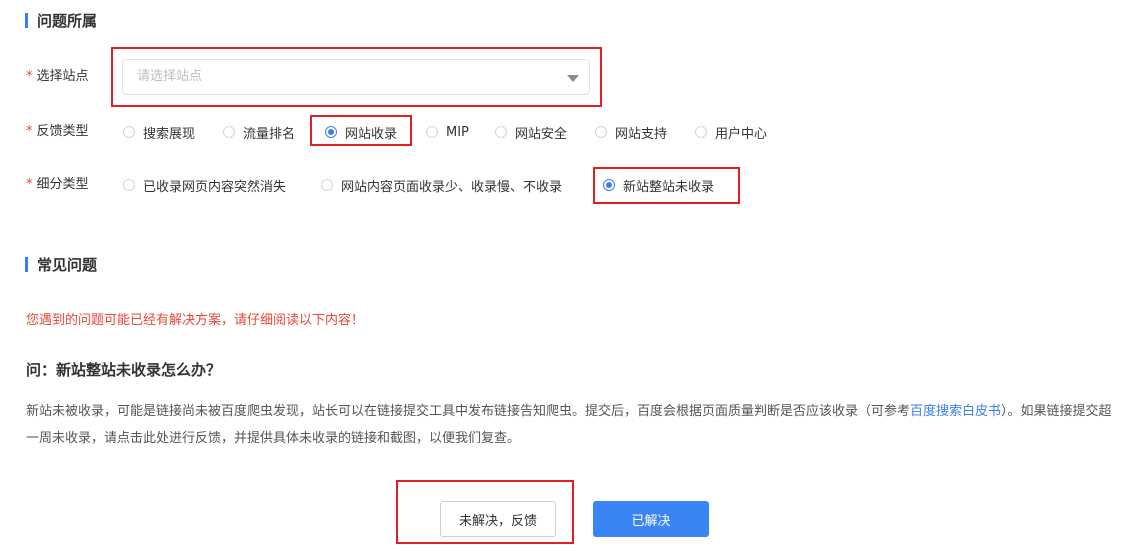 The width and height of the screenshot is (1124, 551). I want to click on whitepaper-link: 百度搜索白皮书, so click(955, 411).